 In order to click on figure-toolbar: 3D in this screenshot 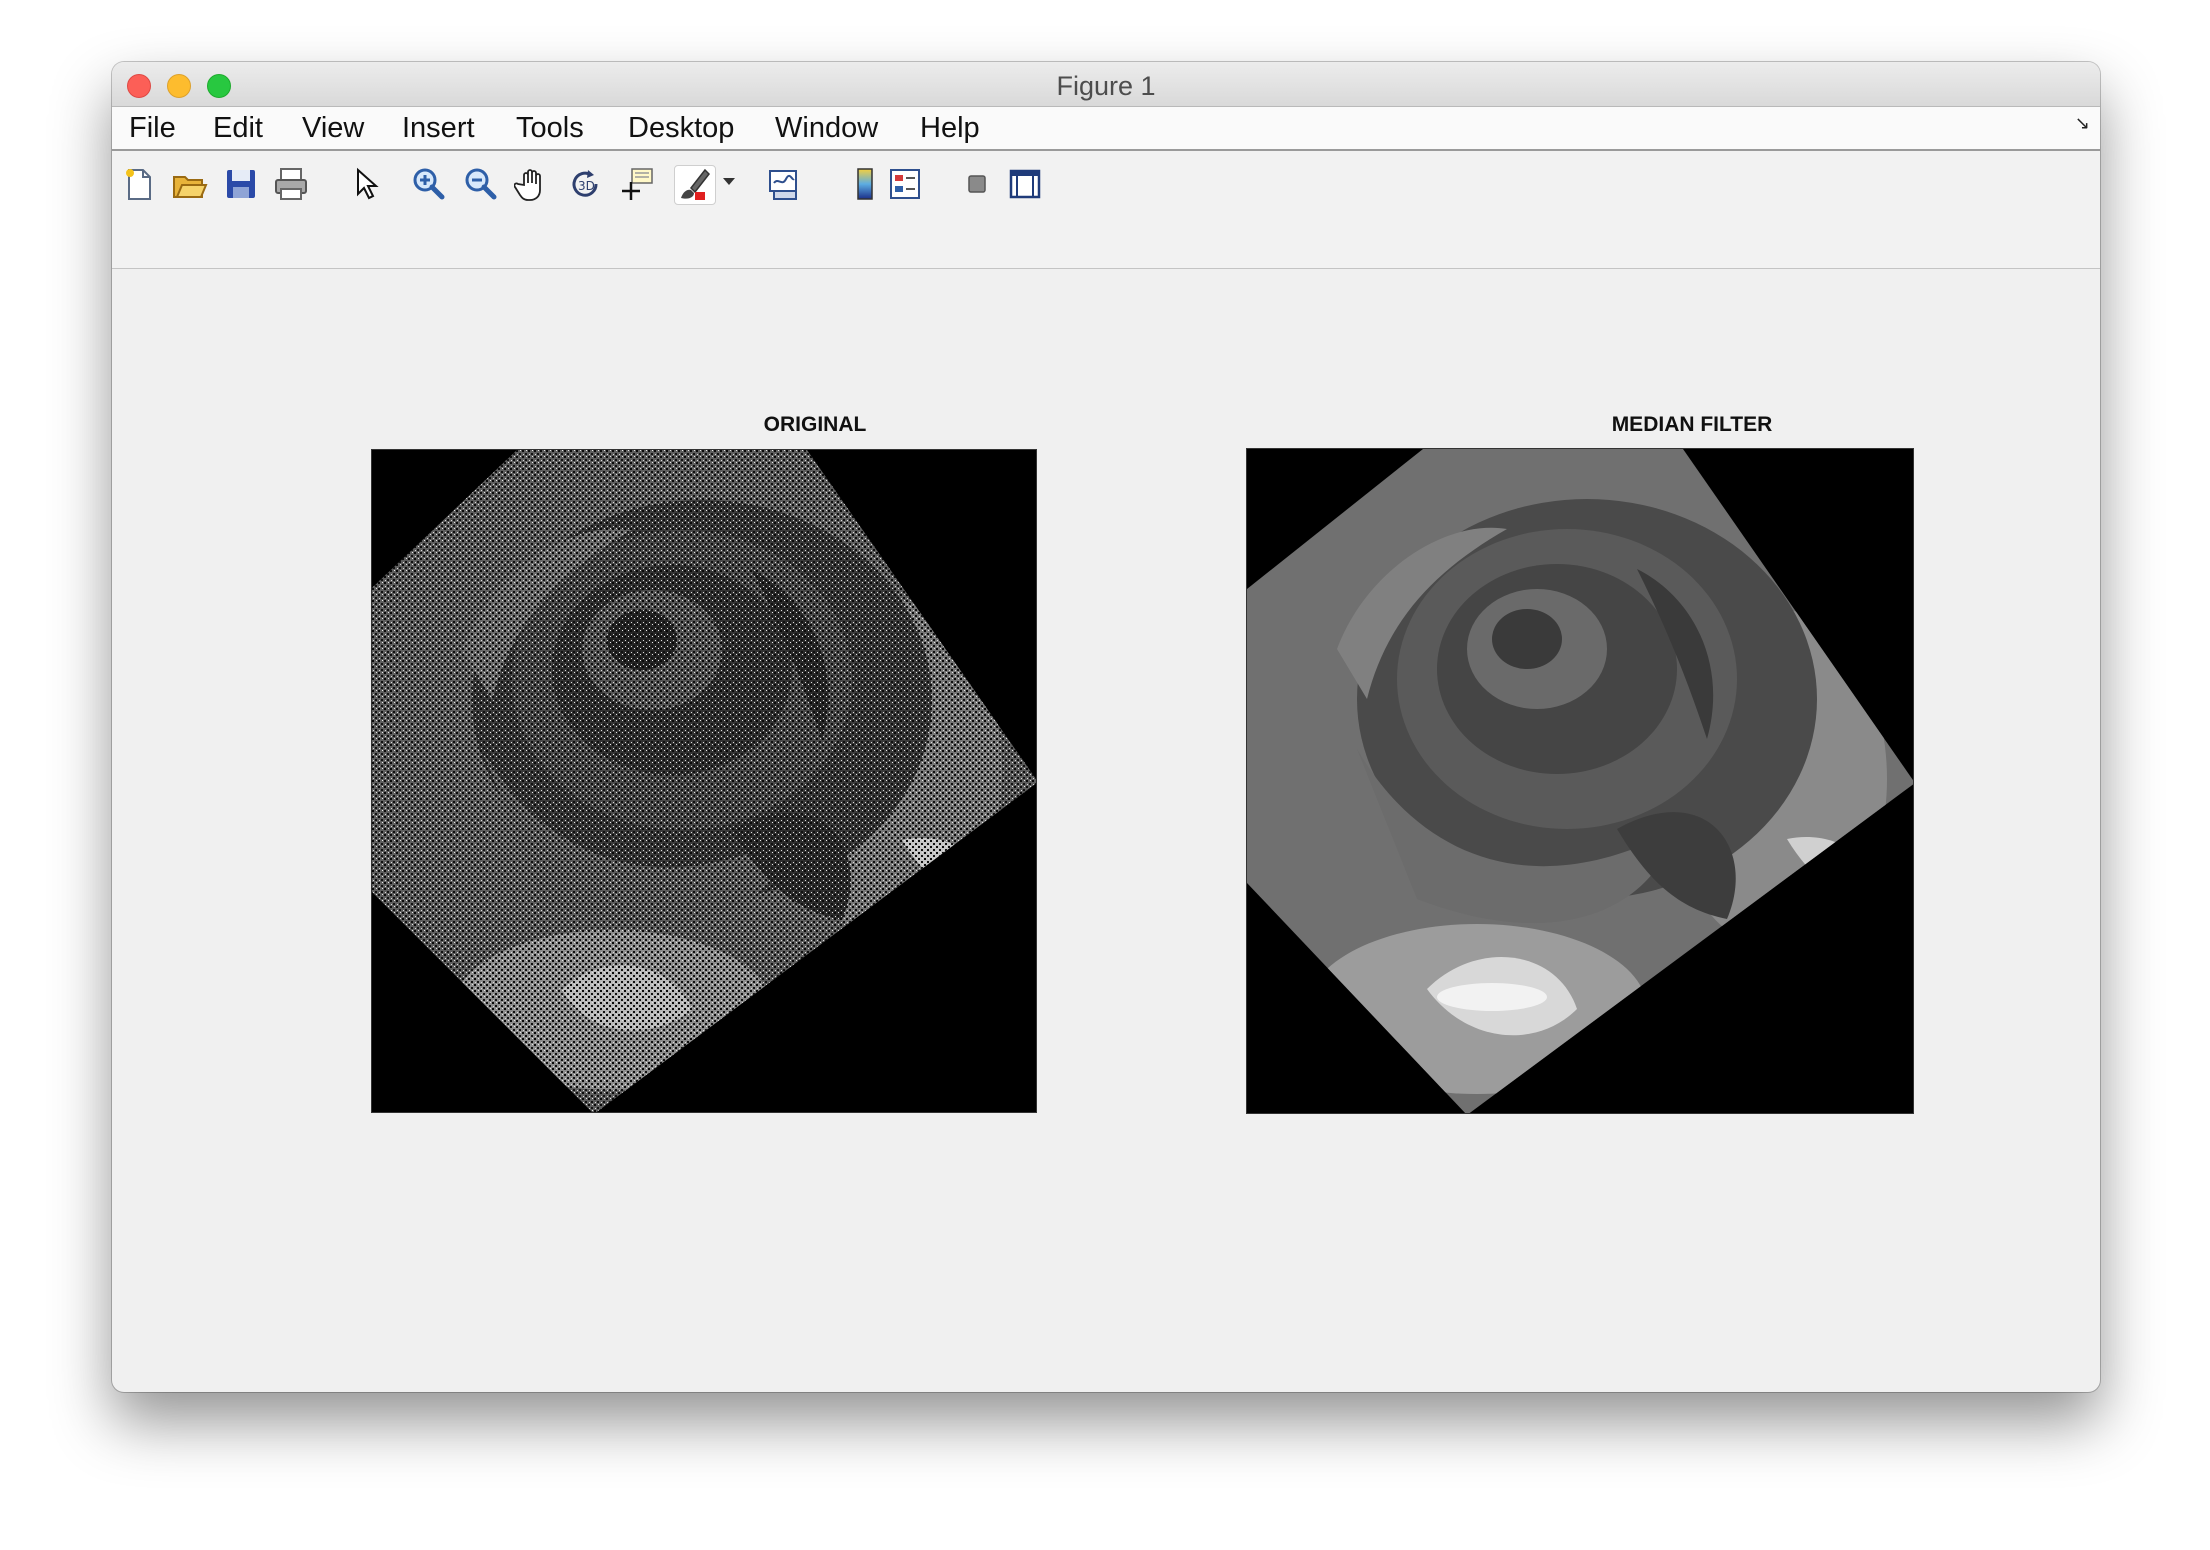, I will do `click(1106, 210)`.